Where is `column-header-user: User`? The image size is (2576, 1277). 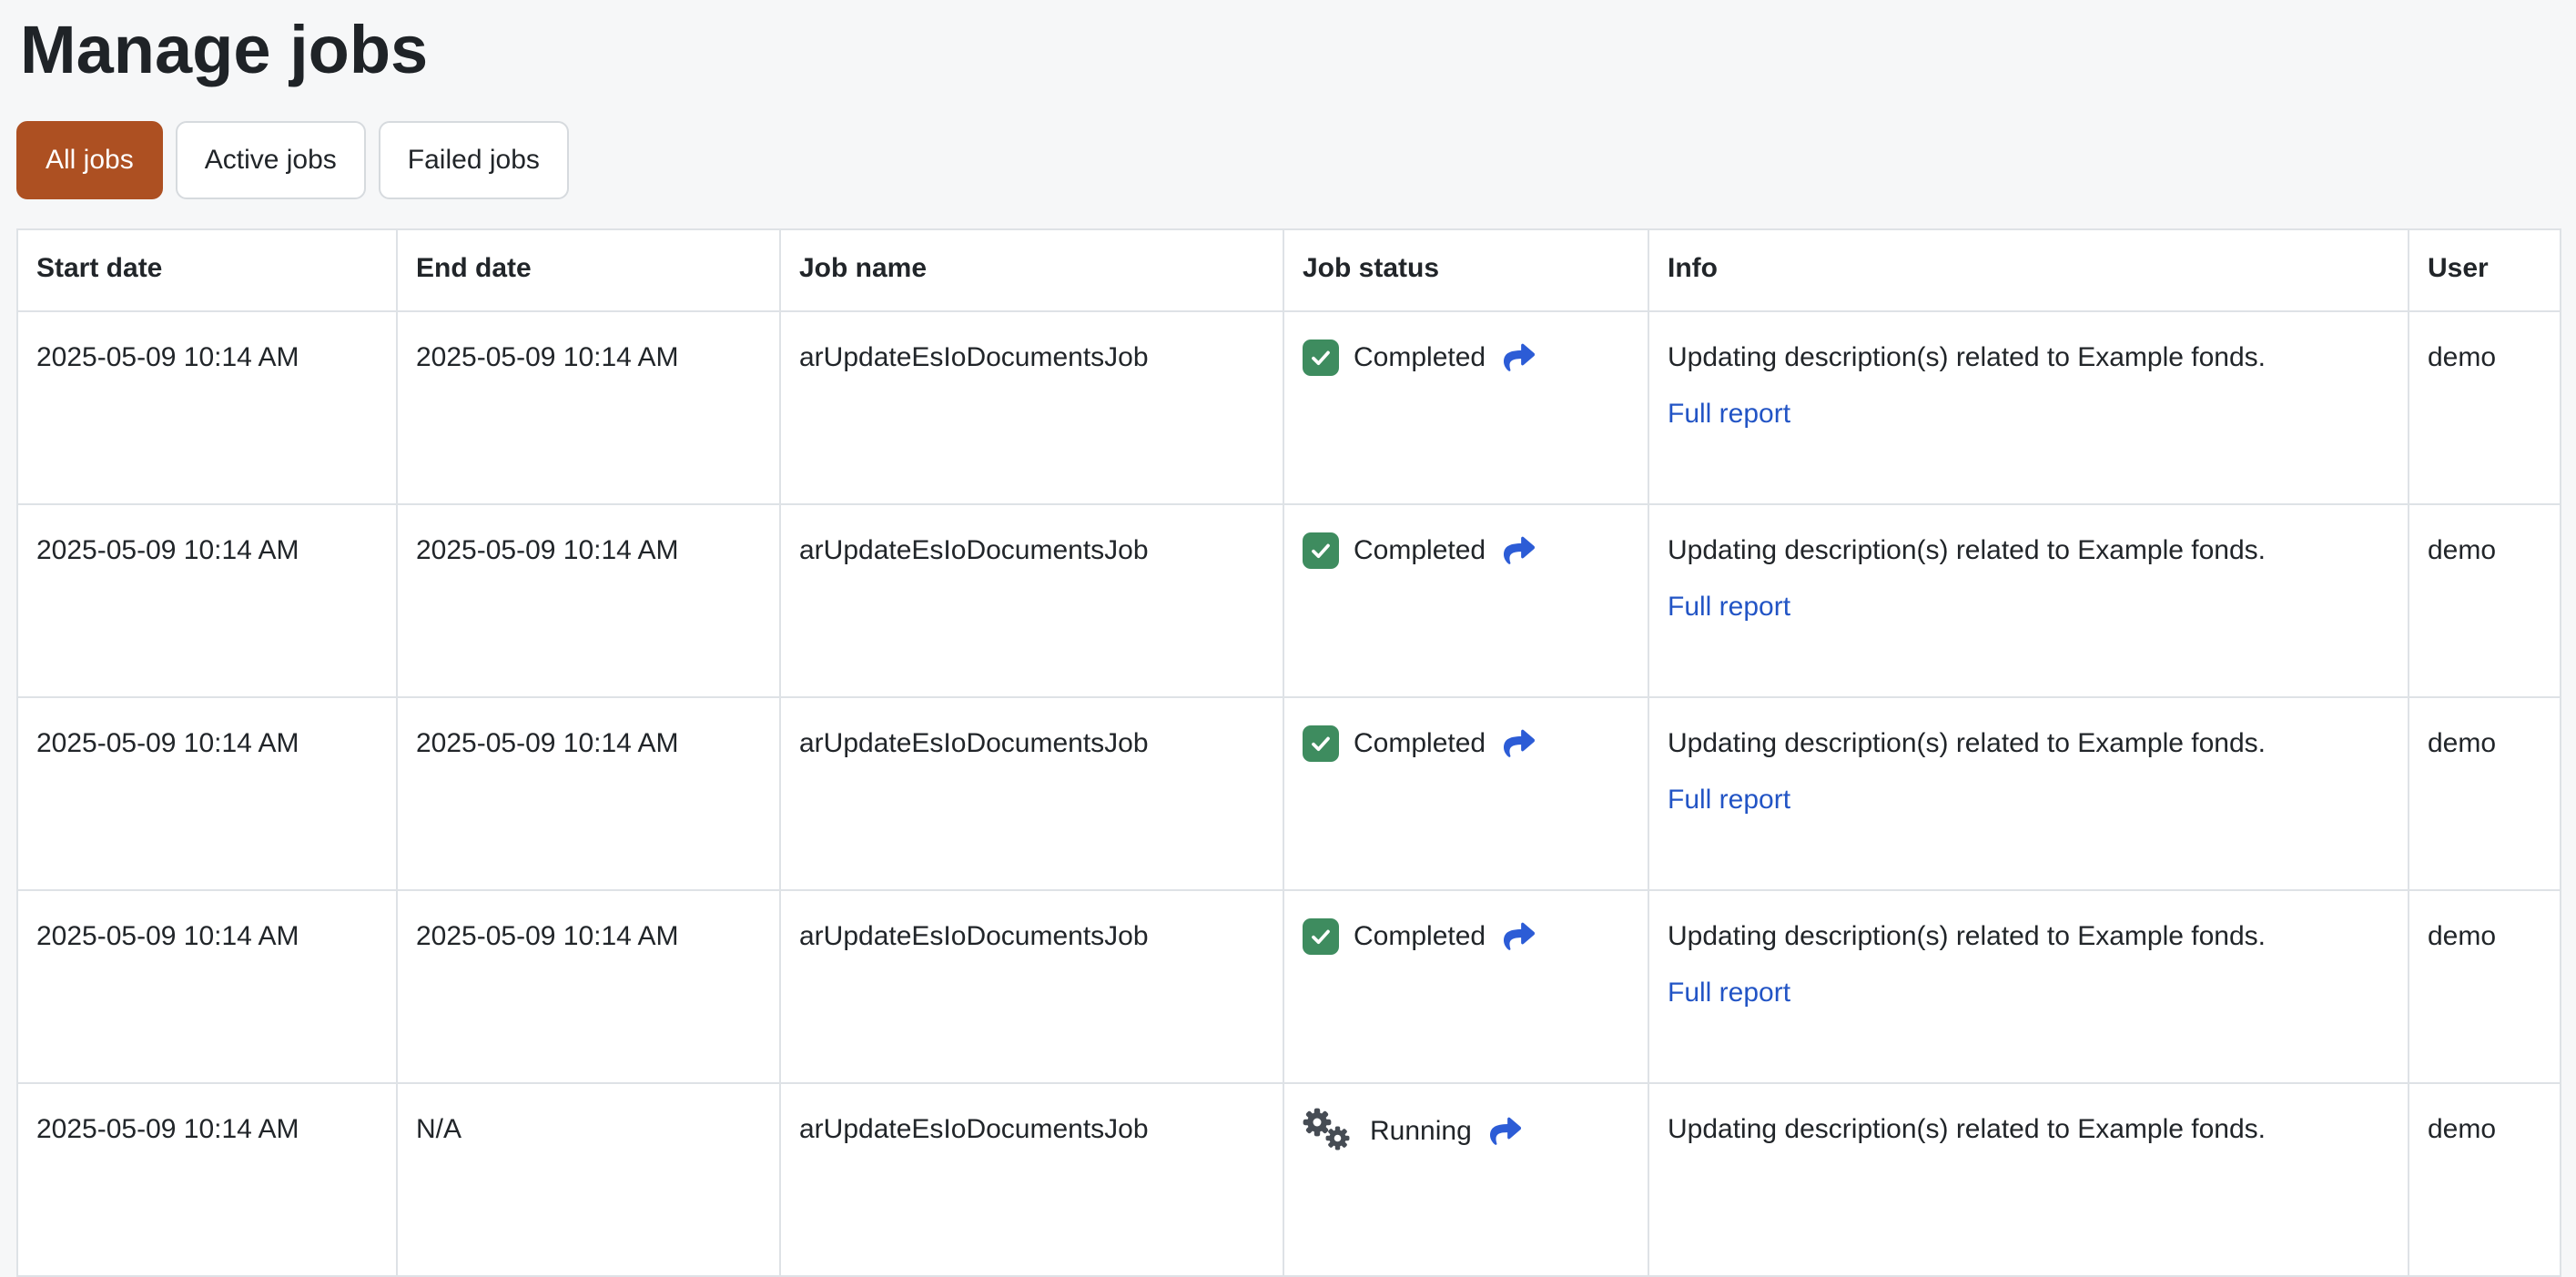
column-header-user: User is located at coordinates (2484, 270).